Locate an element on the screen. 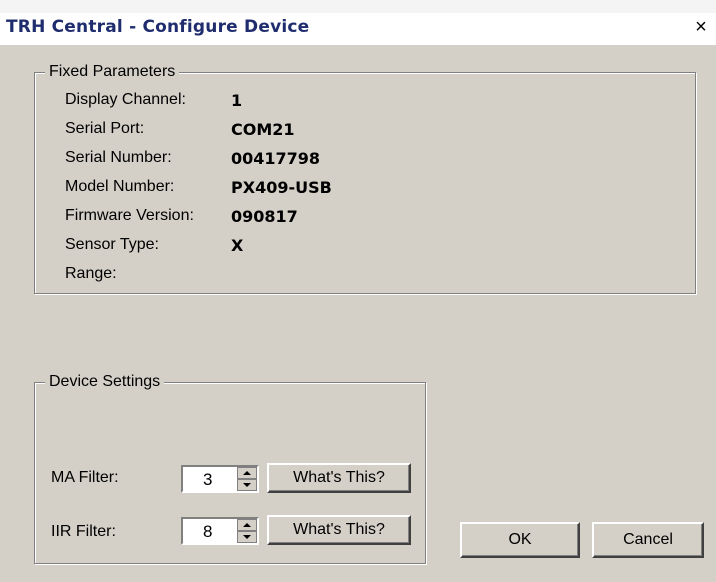 This screenshot has width=716, height=582. ok-button: OK is located at coordinates (520, 540).